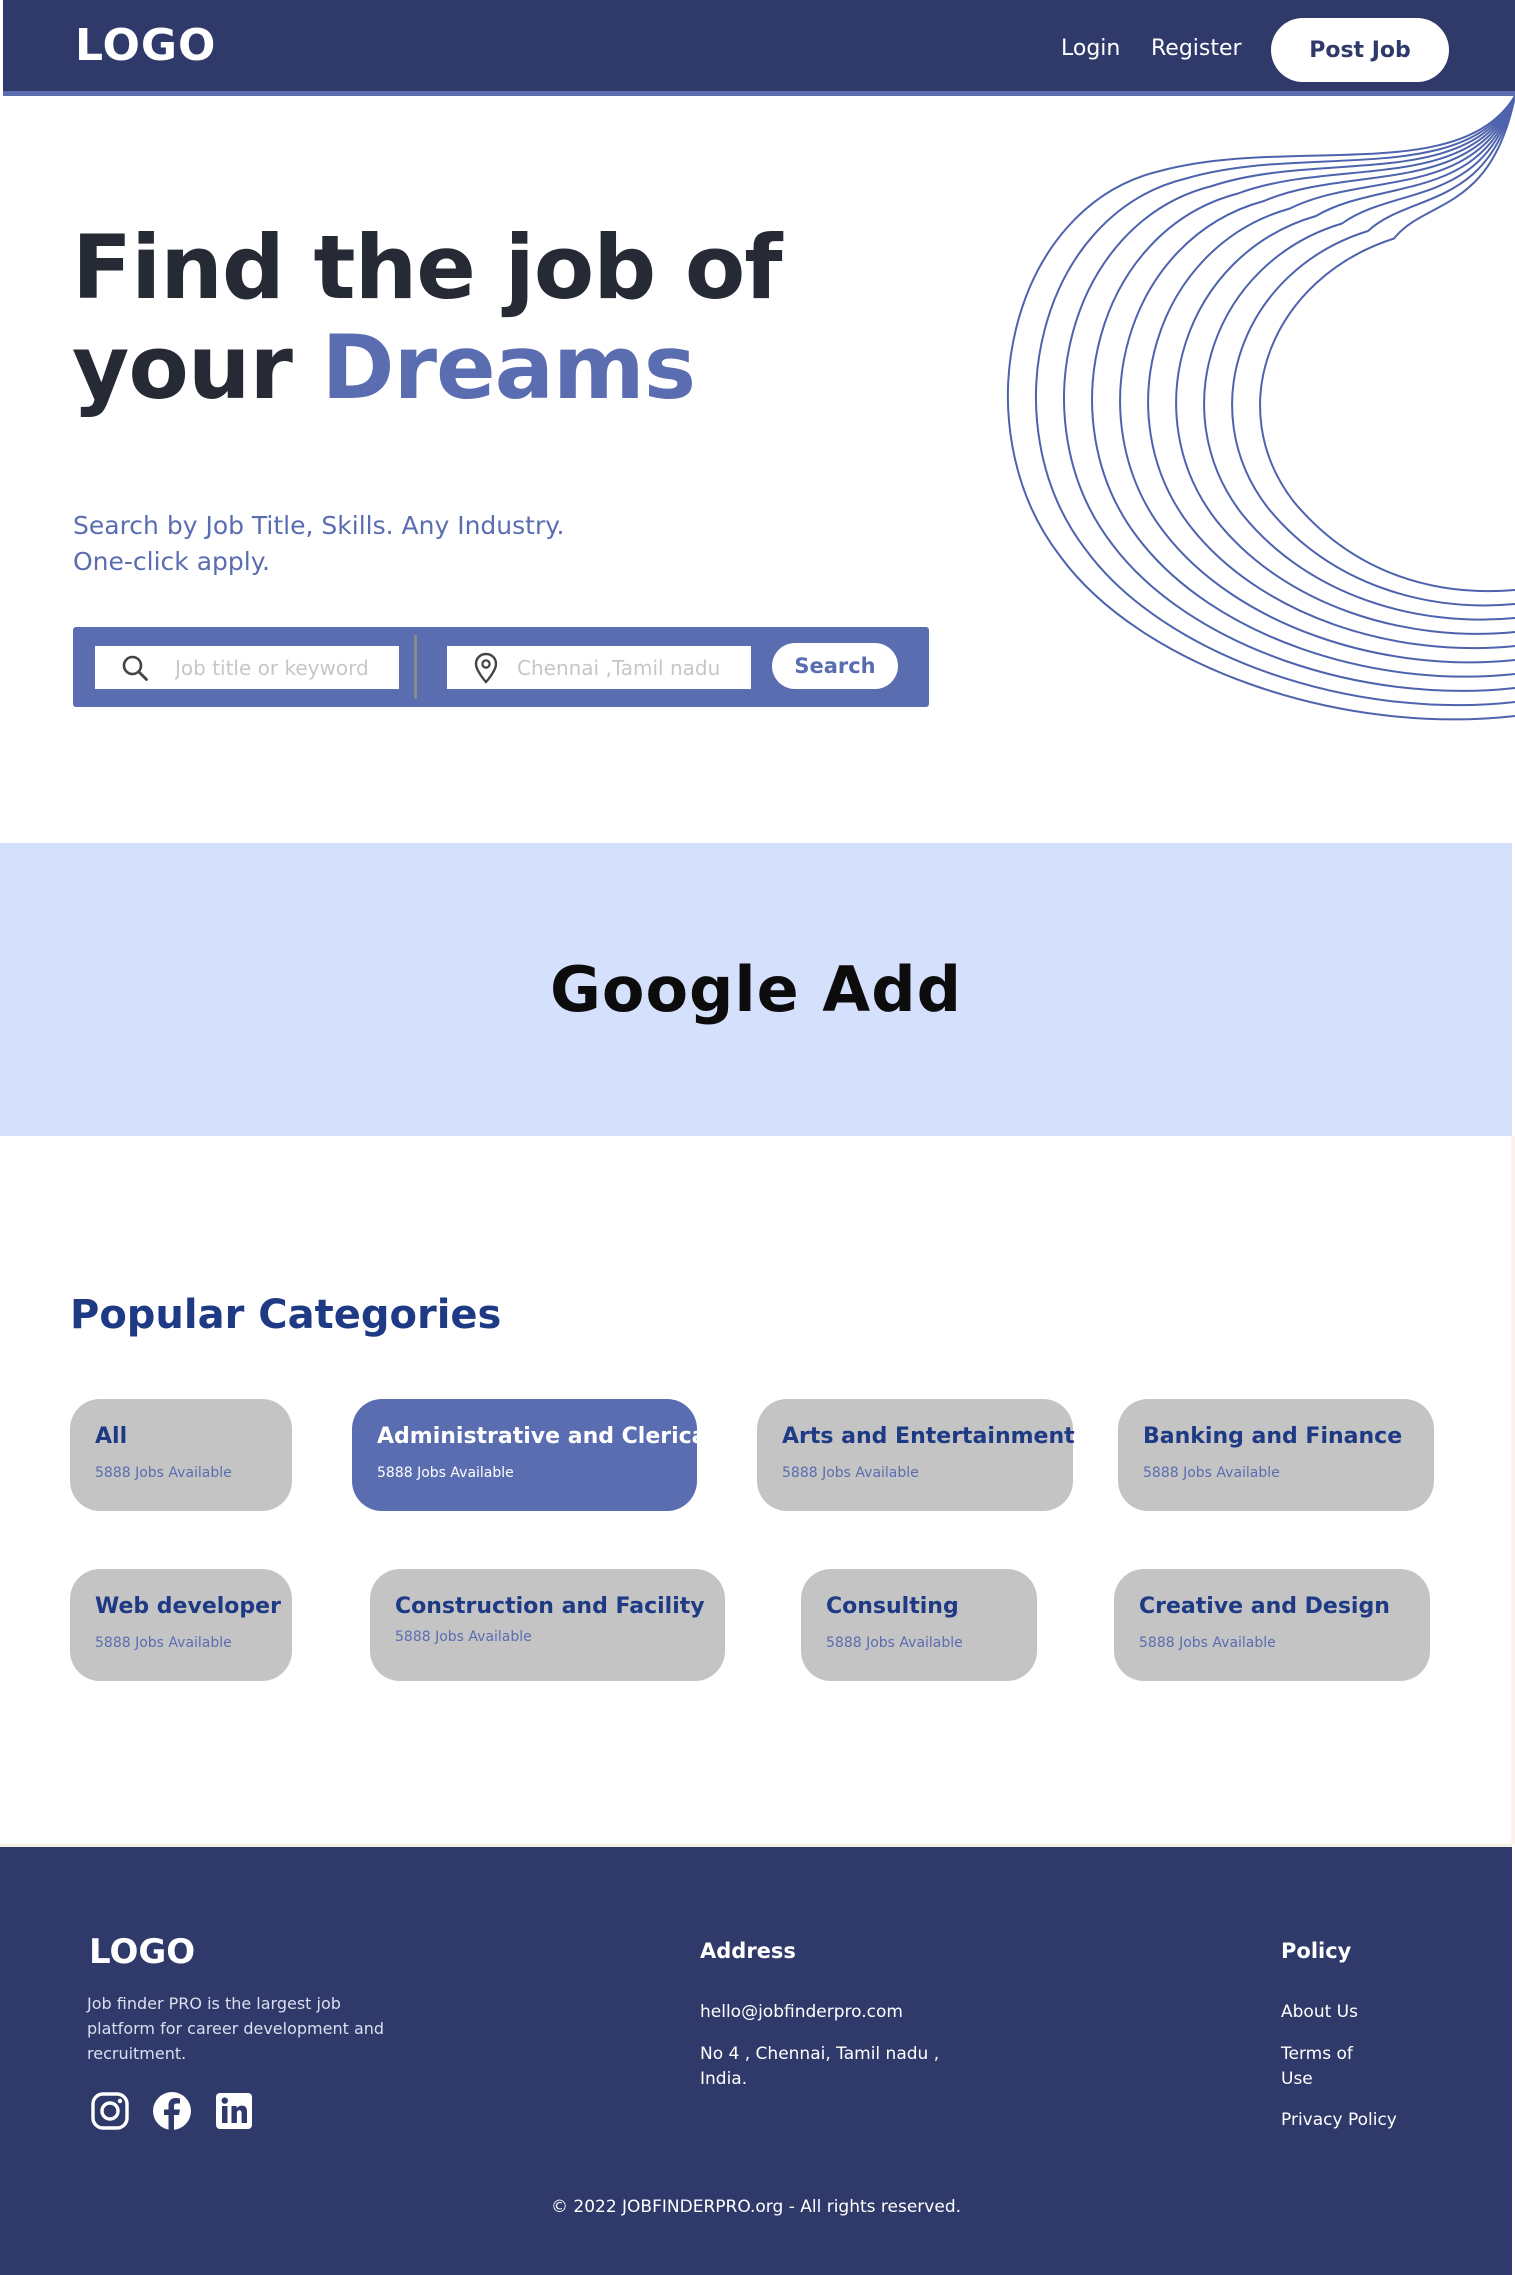  What do you see at coordinates (550, 1606) in the screenshot?
I see `category-name: Construction and Facility` at bounding box center [550, 1606].